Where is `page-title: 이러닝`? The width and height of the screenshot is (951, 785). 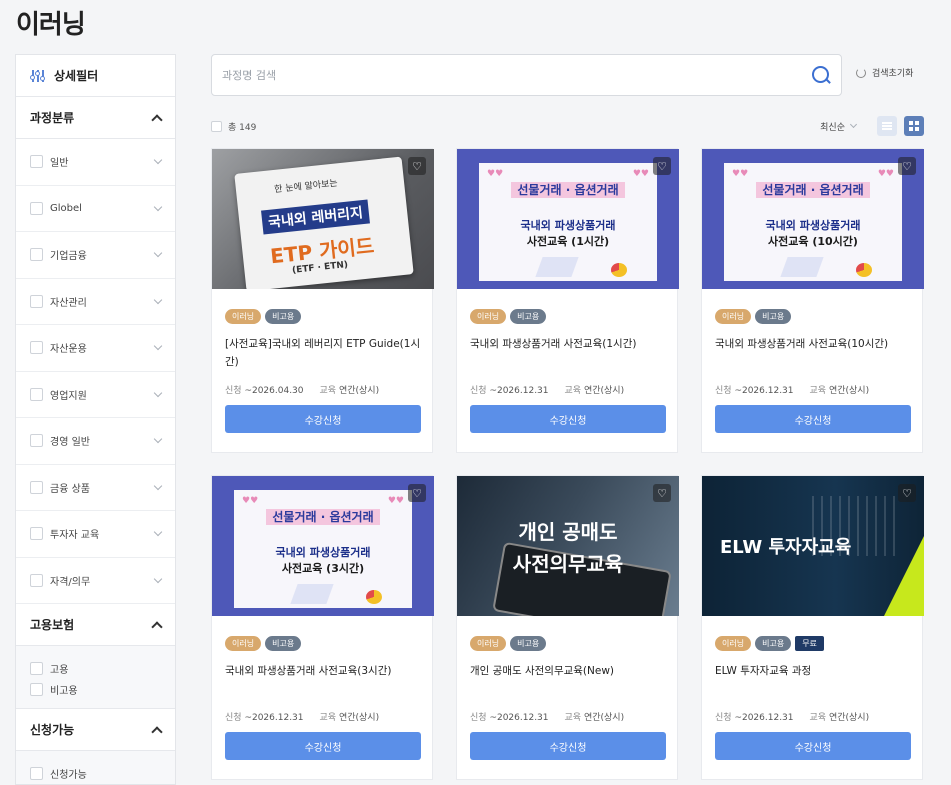
page-title: 이러닝 is located at coordinates (51, 25).